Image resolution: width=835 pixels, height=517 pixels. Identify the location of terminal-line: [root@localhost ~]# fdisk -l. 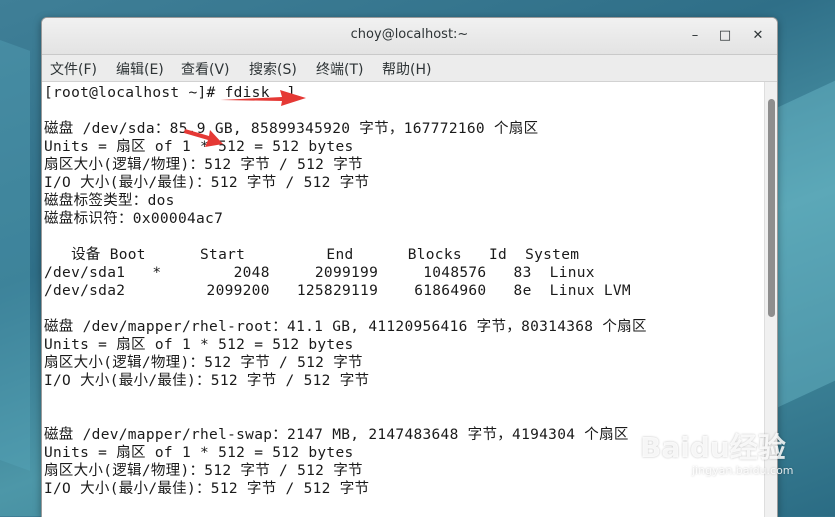
(170, 93).